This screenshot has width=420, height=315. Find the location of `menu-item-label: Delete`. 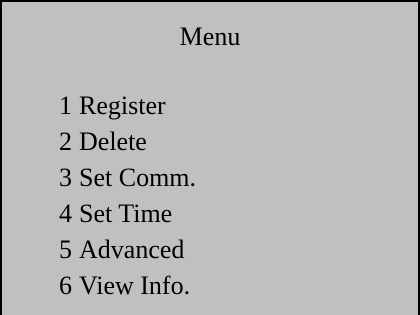

menu-item-label: Delete is located at coordinates (113, 141).